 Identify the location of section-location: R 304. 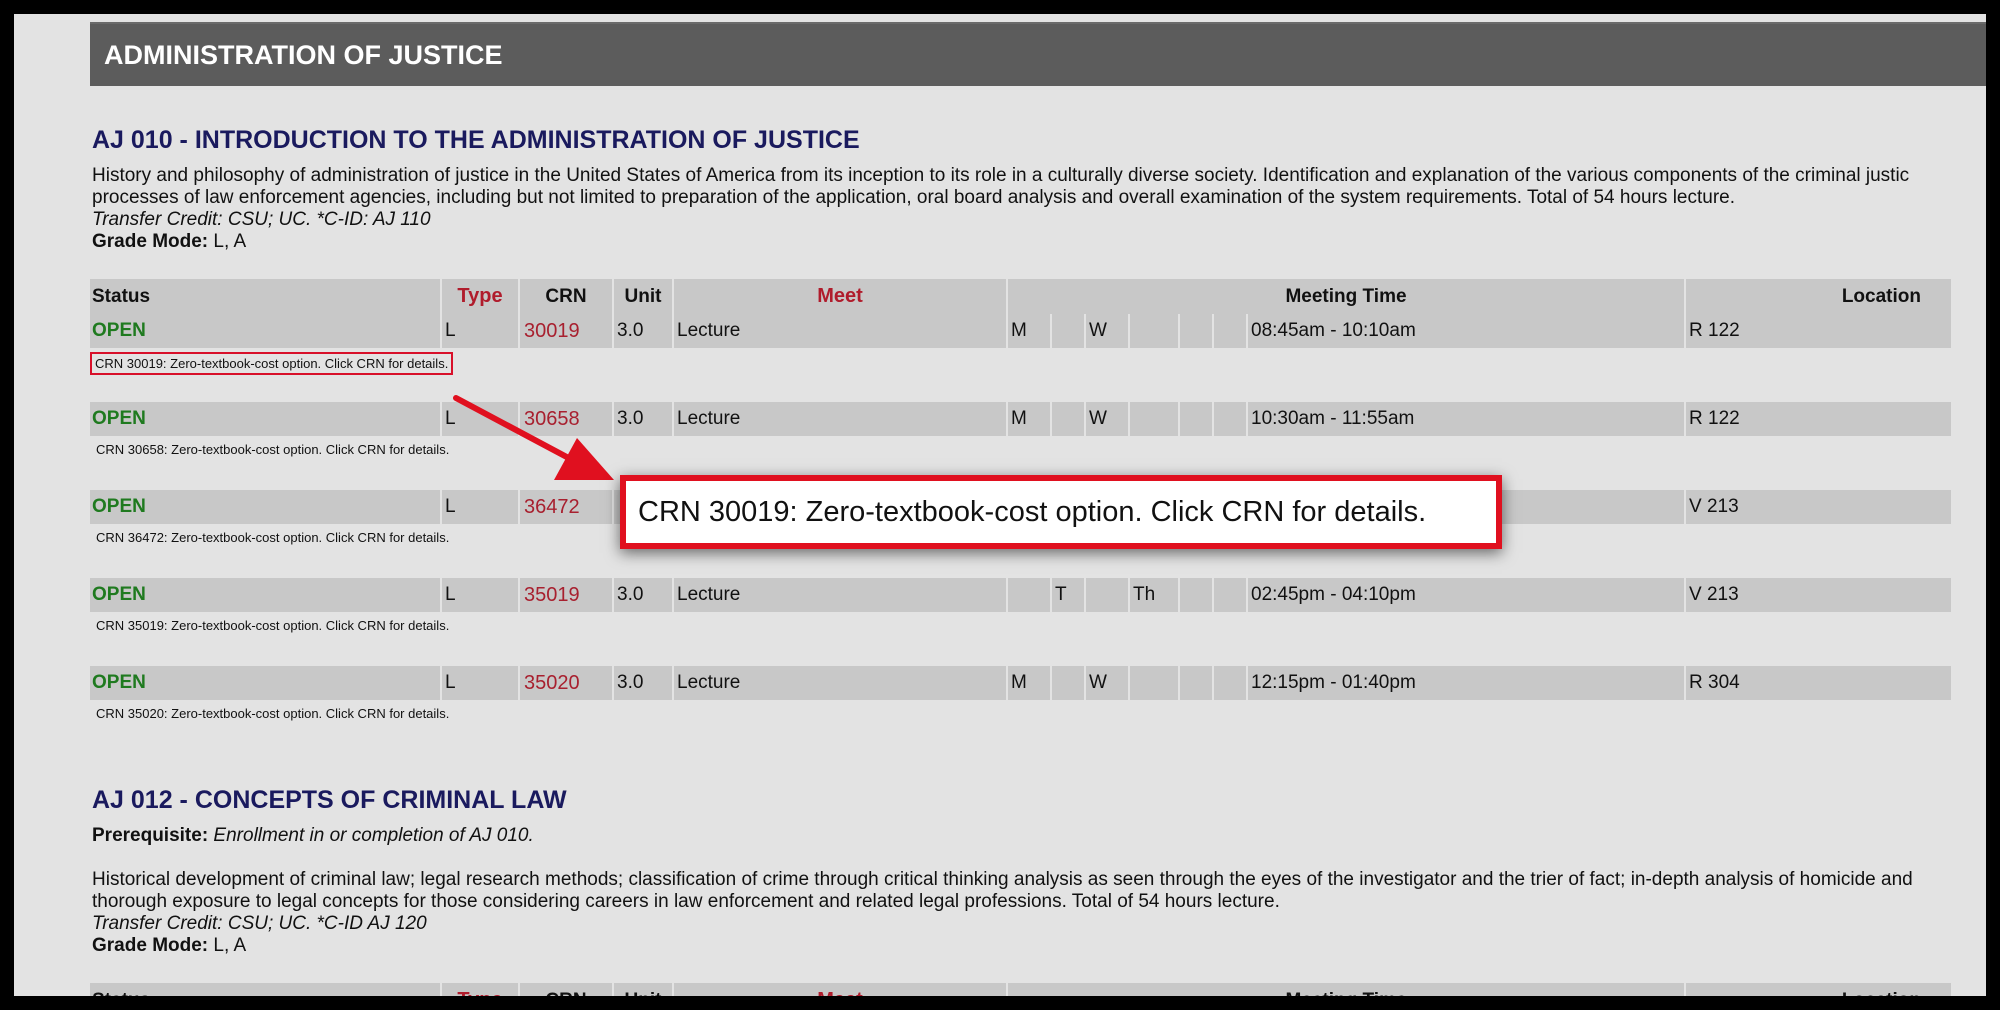
(1818, 683).